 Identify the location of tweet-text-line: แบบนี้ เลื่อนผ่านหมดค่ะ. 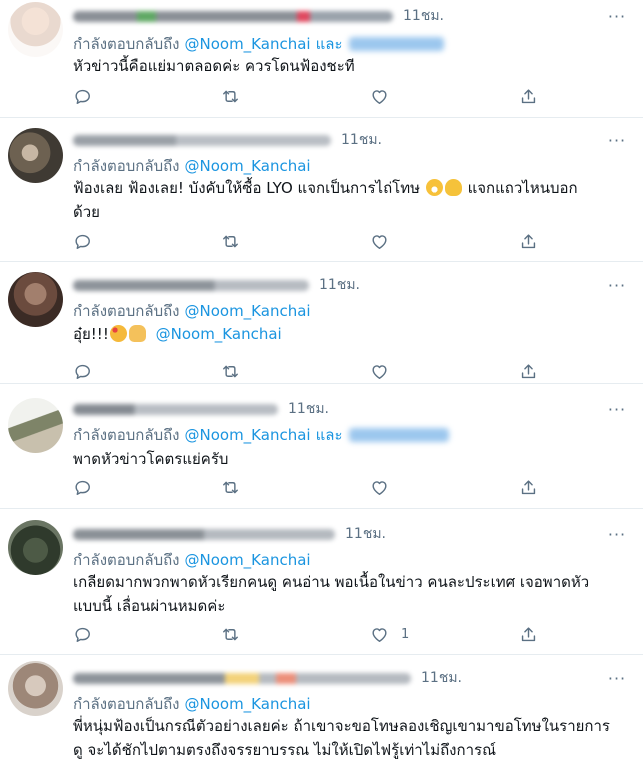
(149, 606).